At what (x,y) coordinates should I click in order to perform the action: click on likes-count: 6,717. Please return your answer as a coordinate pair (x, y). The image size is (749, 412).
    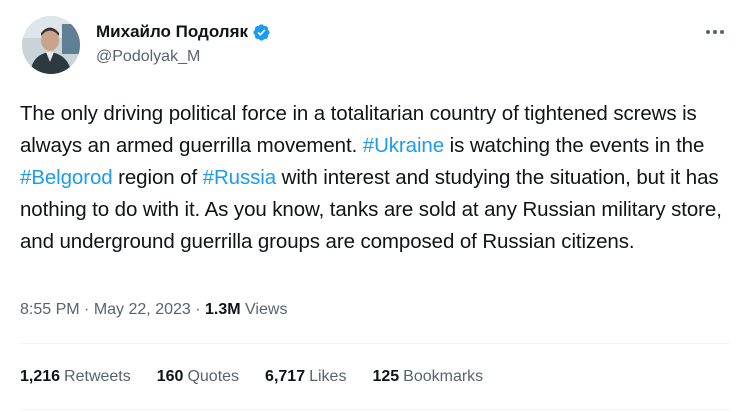
    Looking at the image, I should click on (285, 376).